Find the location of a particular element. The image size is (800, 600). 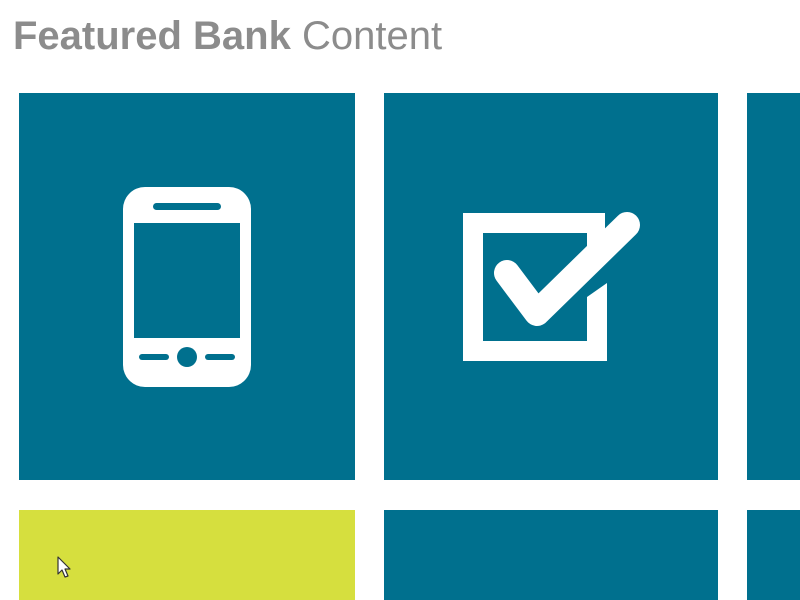

partial-tile-right-top is located at coordinates (773, 286).